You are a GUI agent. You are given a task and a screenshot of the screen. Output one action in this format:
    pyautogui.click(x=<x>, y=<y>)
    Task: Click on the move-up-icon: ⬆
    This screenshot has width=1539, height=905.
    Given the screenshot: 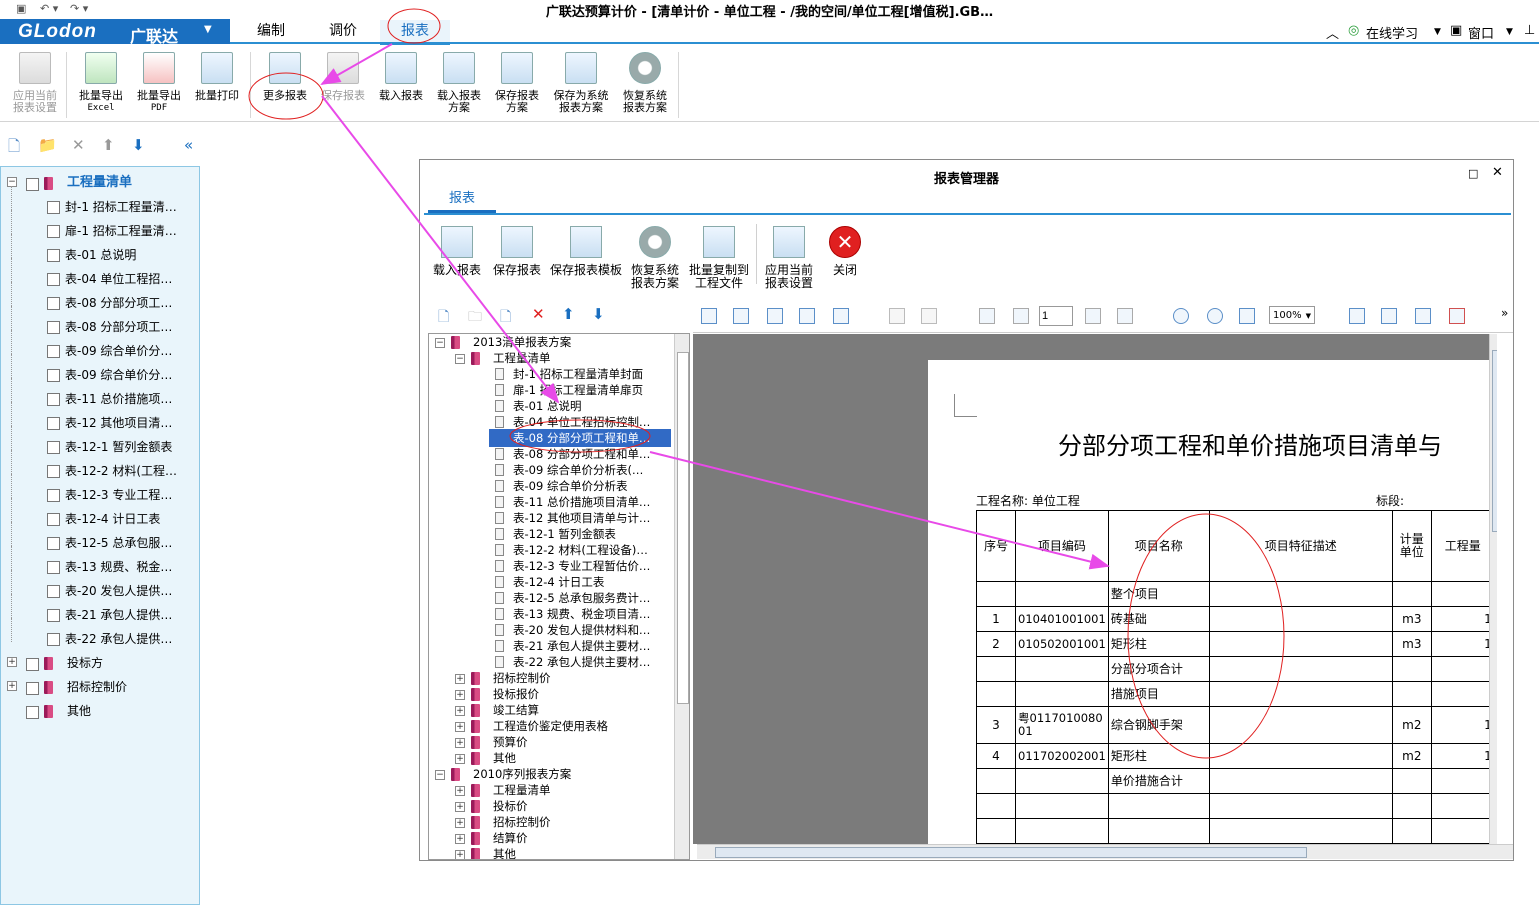 What is the action you would take?
    pyautogui.click(x=108, y=145)
    